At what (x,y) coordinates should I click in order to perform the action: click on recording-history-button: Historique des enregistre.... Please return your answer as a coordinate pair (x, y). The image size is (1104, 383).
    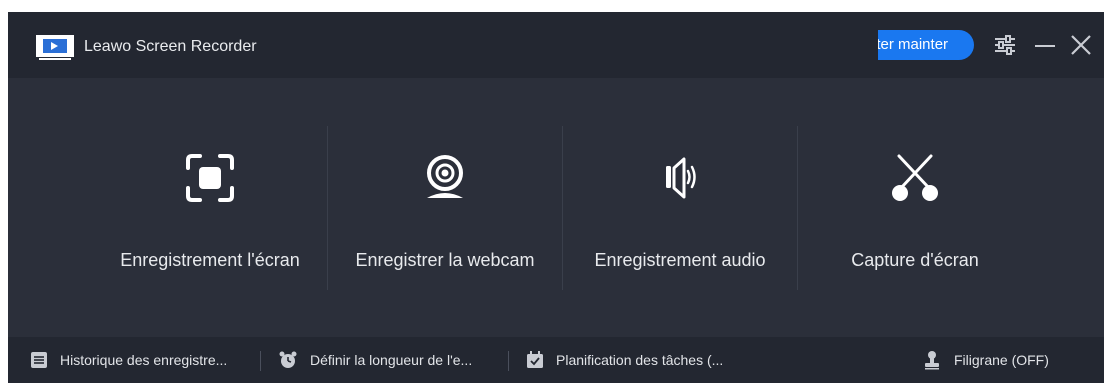
    Looking at the image, I should click on (128, 360).